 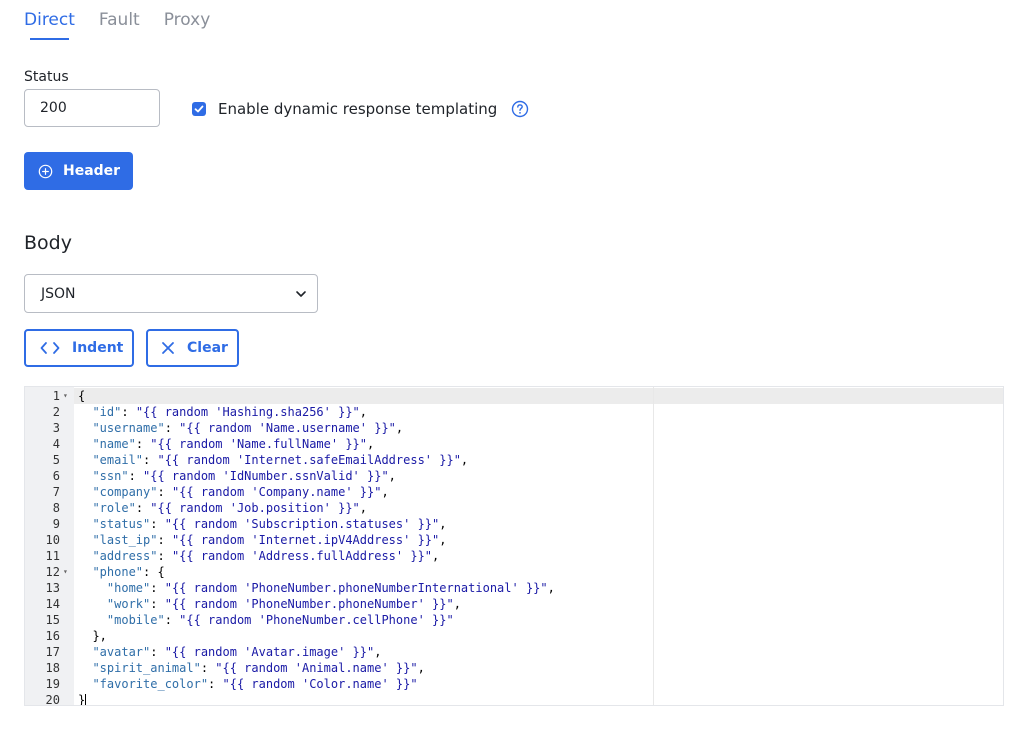 What do you see at coordinates (146, 668) in the screenshot?
I see `json-key: "spirit_animal"` at bounding box center [146, 668].